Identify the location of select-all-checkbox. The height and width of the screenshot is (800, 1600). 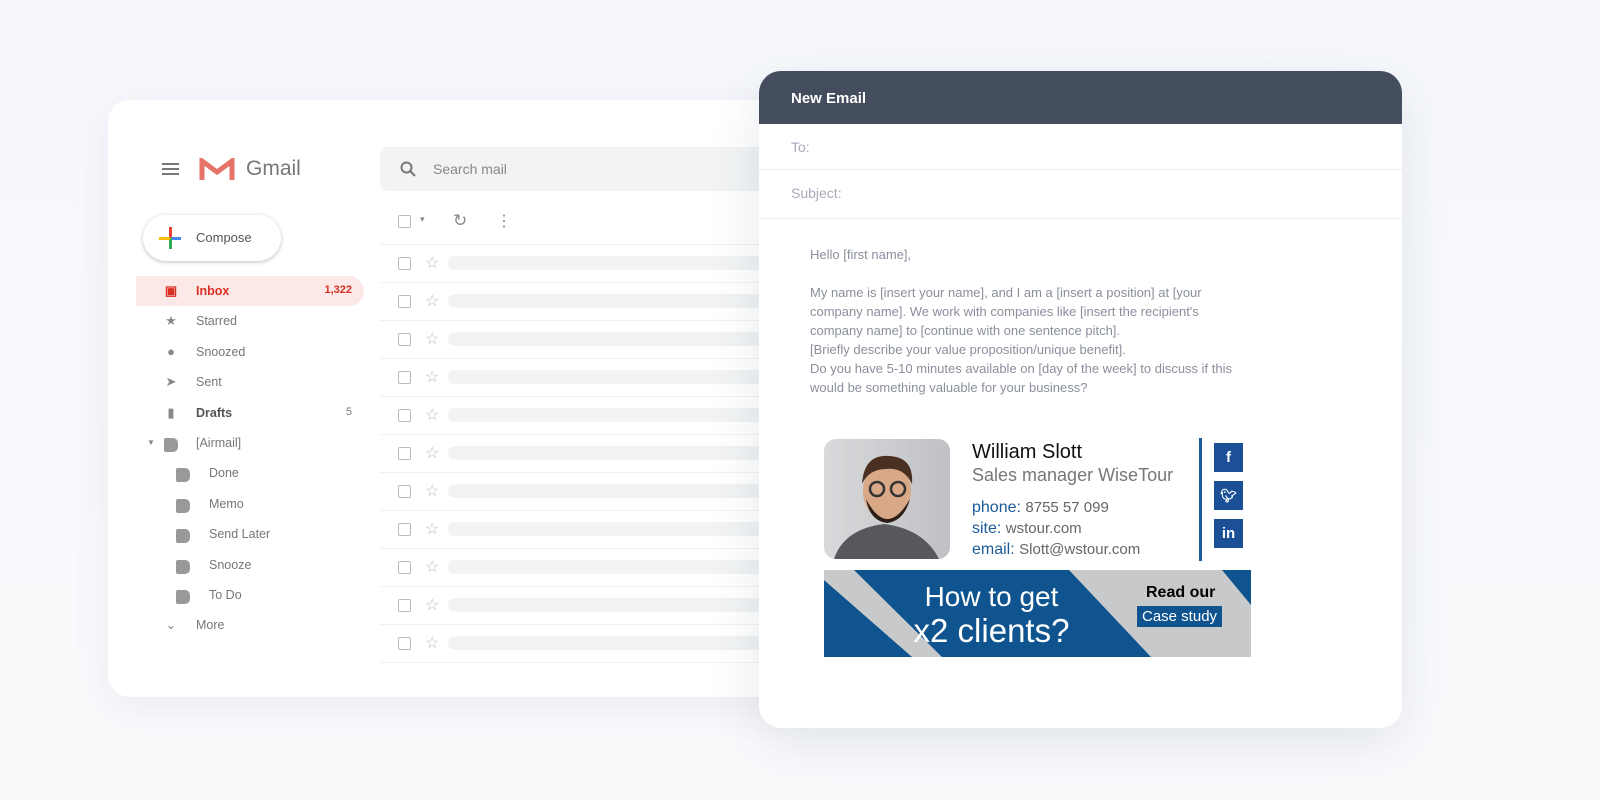
(404, 221).